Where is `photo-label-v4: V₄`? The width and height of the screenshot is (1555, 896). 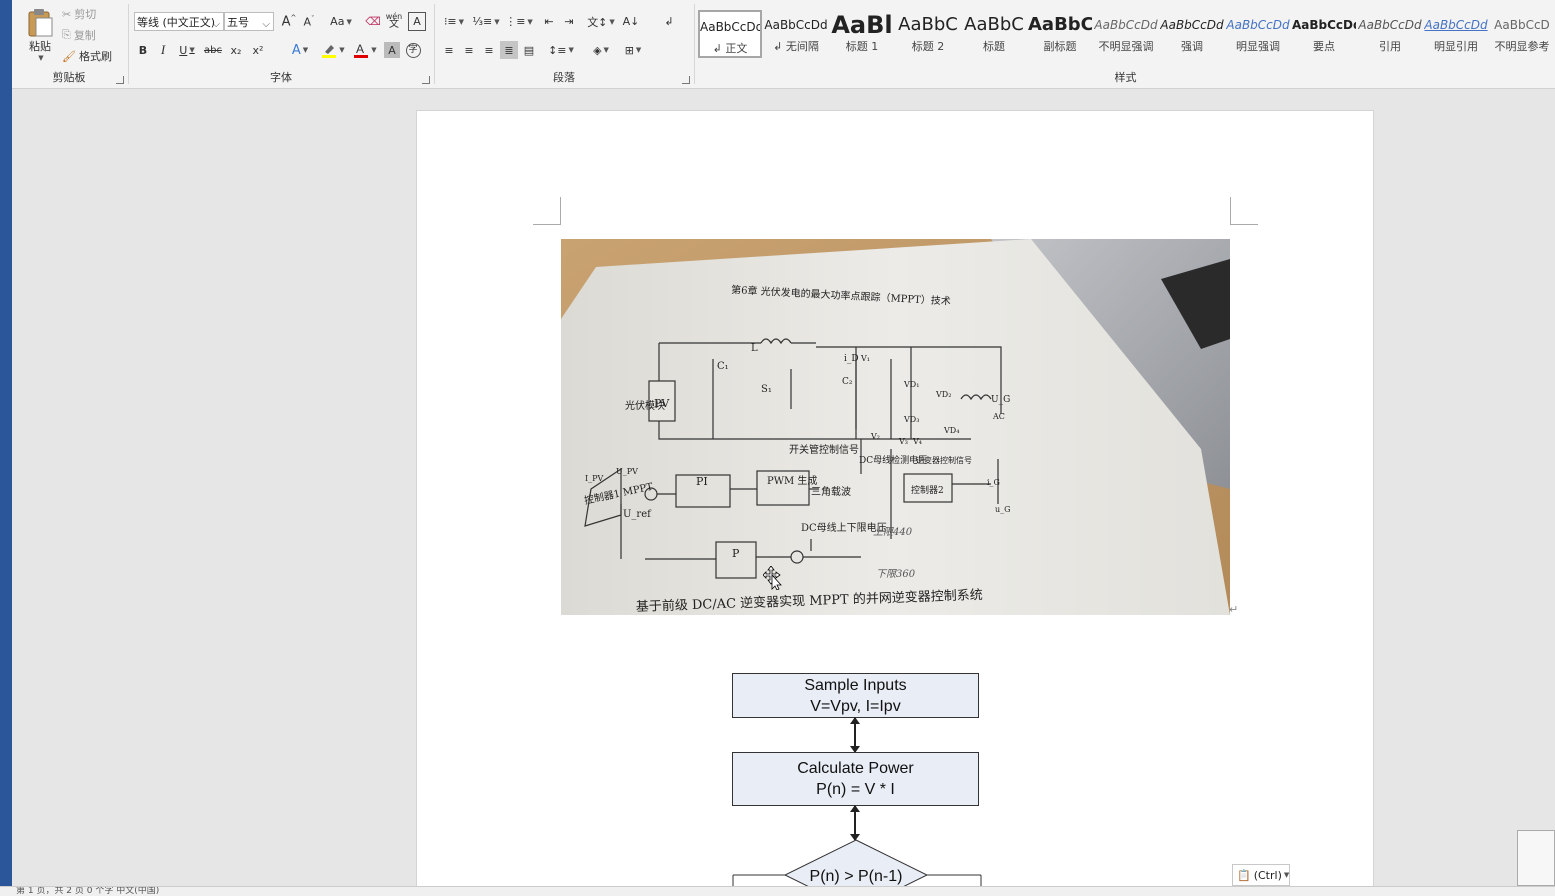
photo-label-v4: V₄ is located at coordinates (917, 441).